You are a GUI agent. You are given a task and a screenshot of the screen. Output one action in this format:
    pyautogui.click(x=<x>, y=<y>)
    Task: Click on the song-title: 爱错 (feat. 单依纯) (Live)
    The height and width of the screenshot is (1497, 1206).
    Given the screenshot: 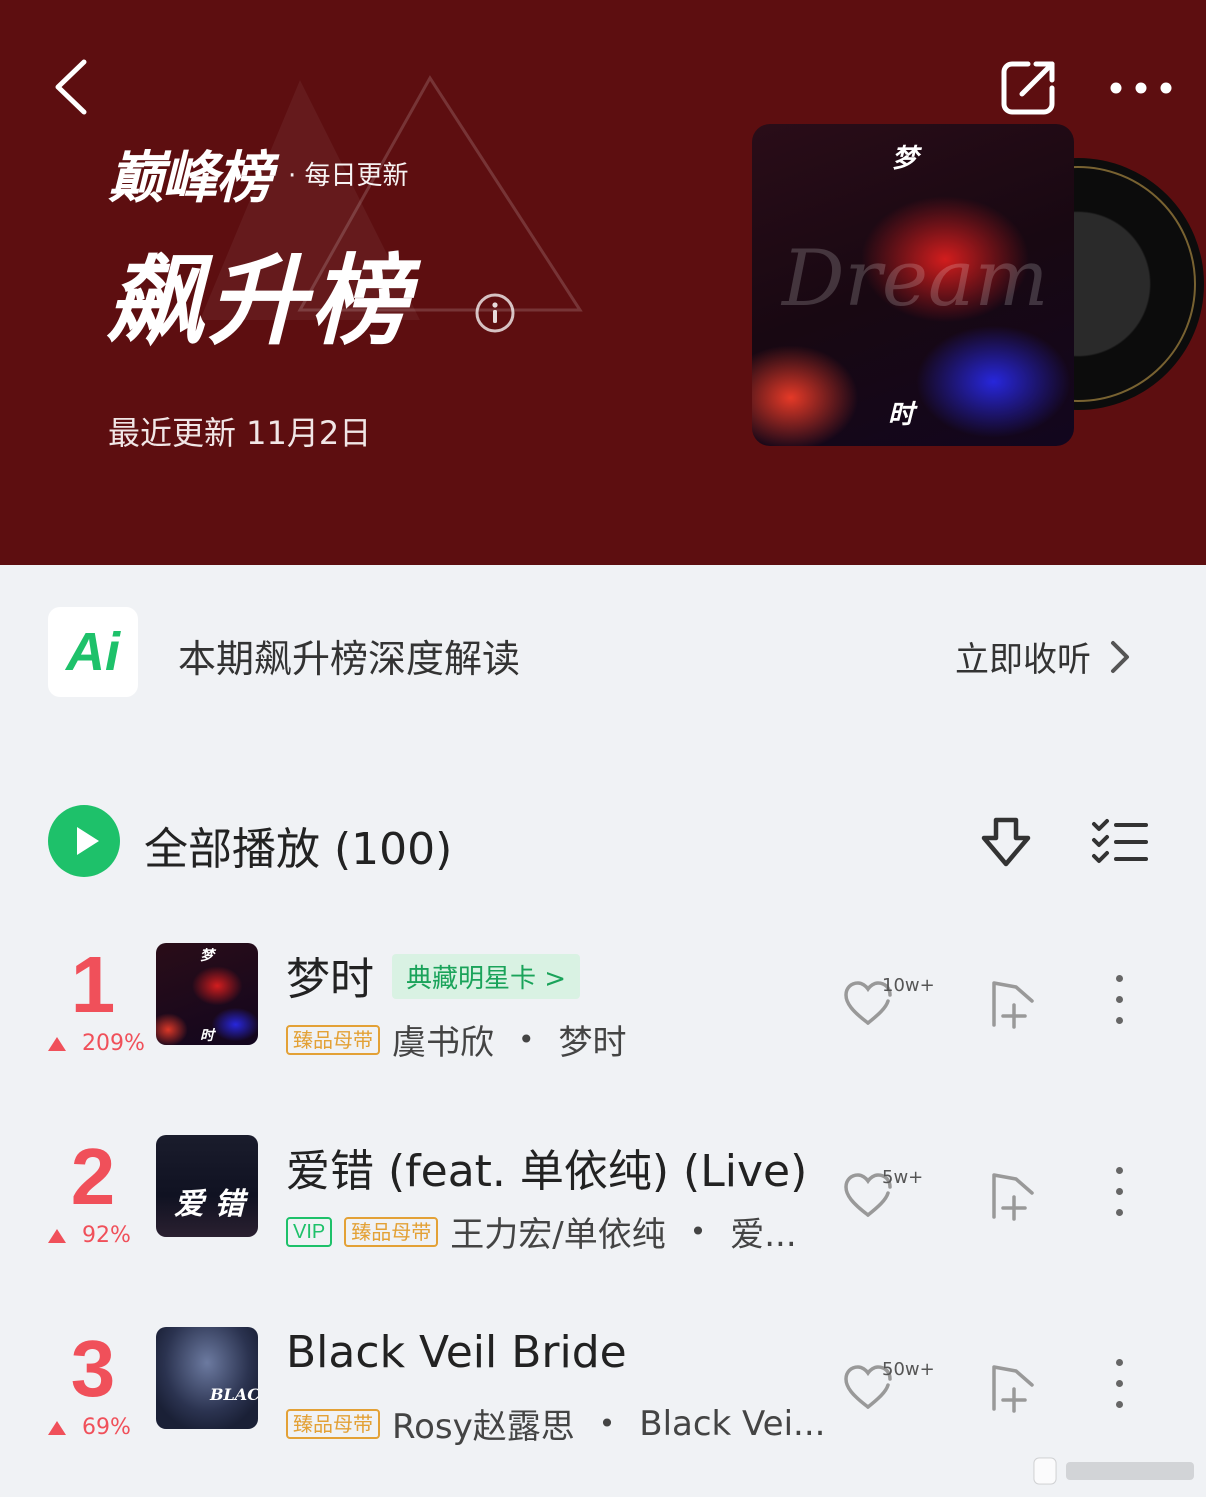 What is the action you would take?
    pyautogui.click(x=547, y=1171)
    